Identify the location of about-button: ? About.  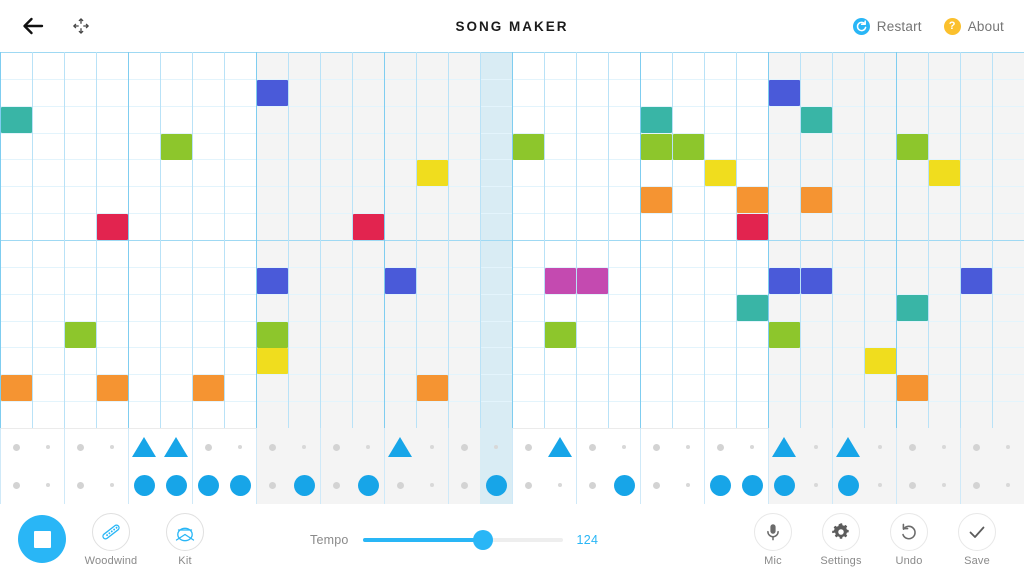
(973, 26).